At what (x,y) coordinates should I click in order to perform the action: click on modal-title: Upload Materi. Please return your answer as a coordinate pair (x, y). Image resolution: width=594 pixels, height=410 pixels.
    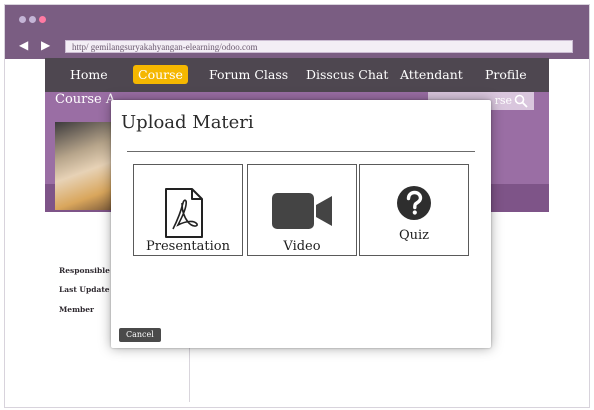
    Looking at the image, I should click on (187, 122).